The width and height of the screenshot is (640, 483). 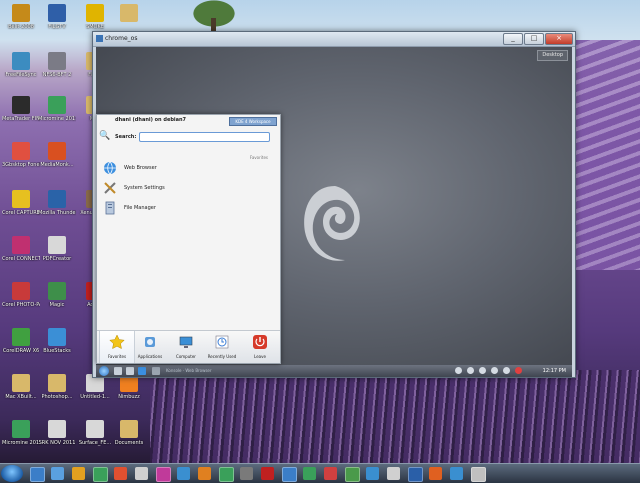 I want to click on desktop-icon: PDFCreator, so click(x=57, y=256).